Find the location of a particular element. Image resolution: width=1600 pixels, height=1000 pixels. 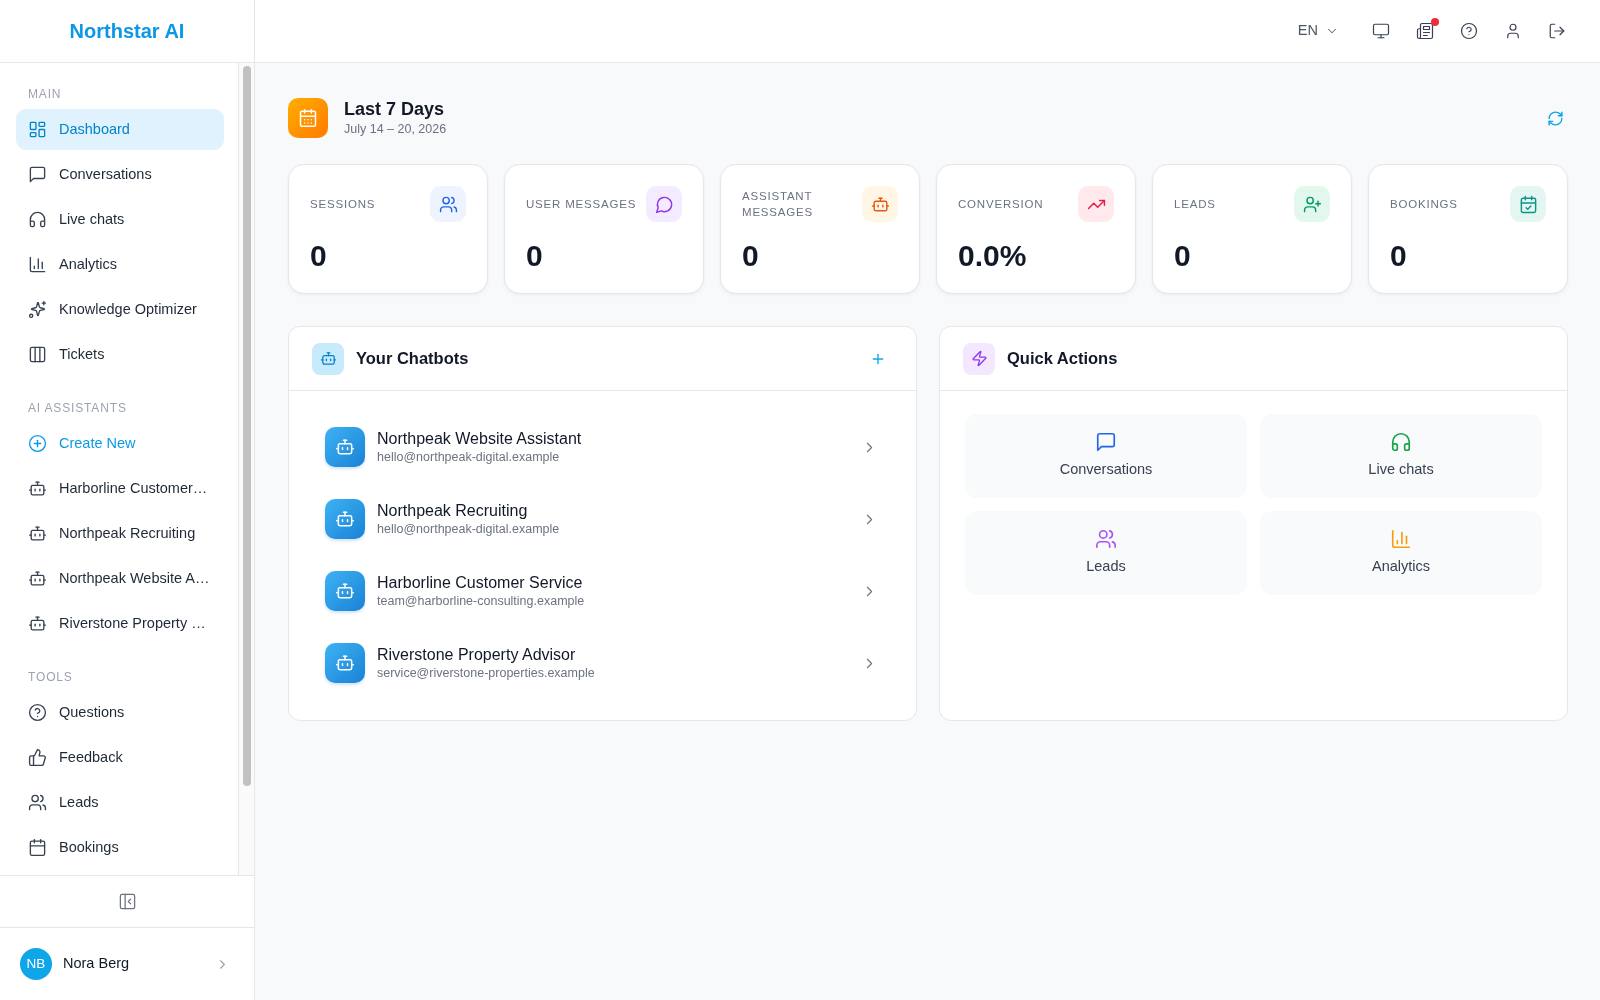

language-button: EN is located at coordinates (1318, 31).